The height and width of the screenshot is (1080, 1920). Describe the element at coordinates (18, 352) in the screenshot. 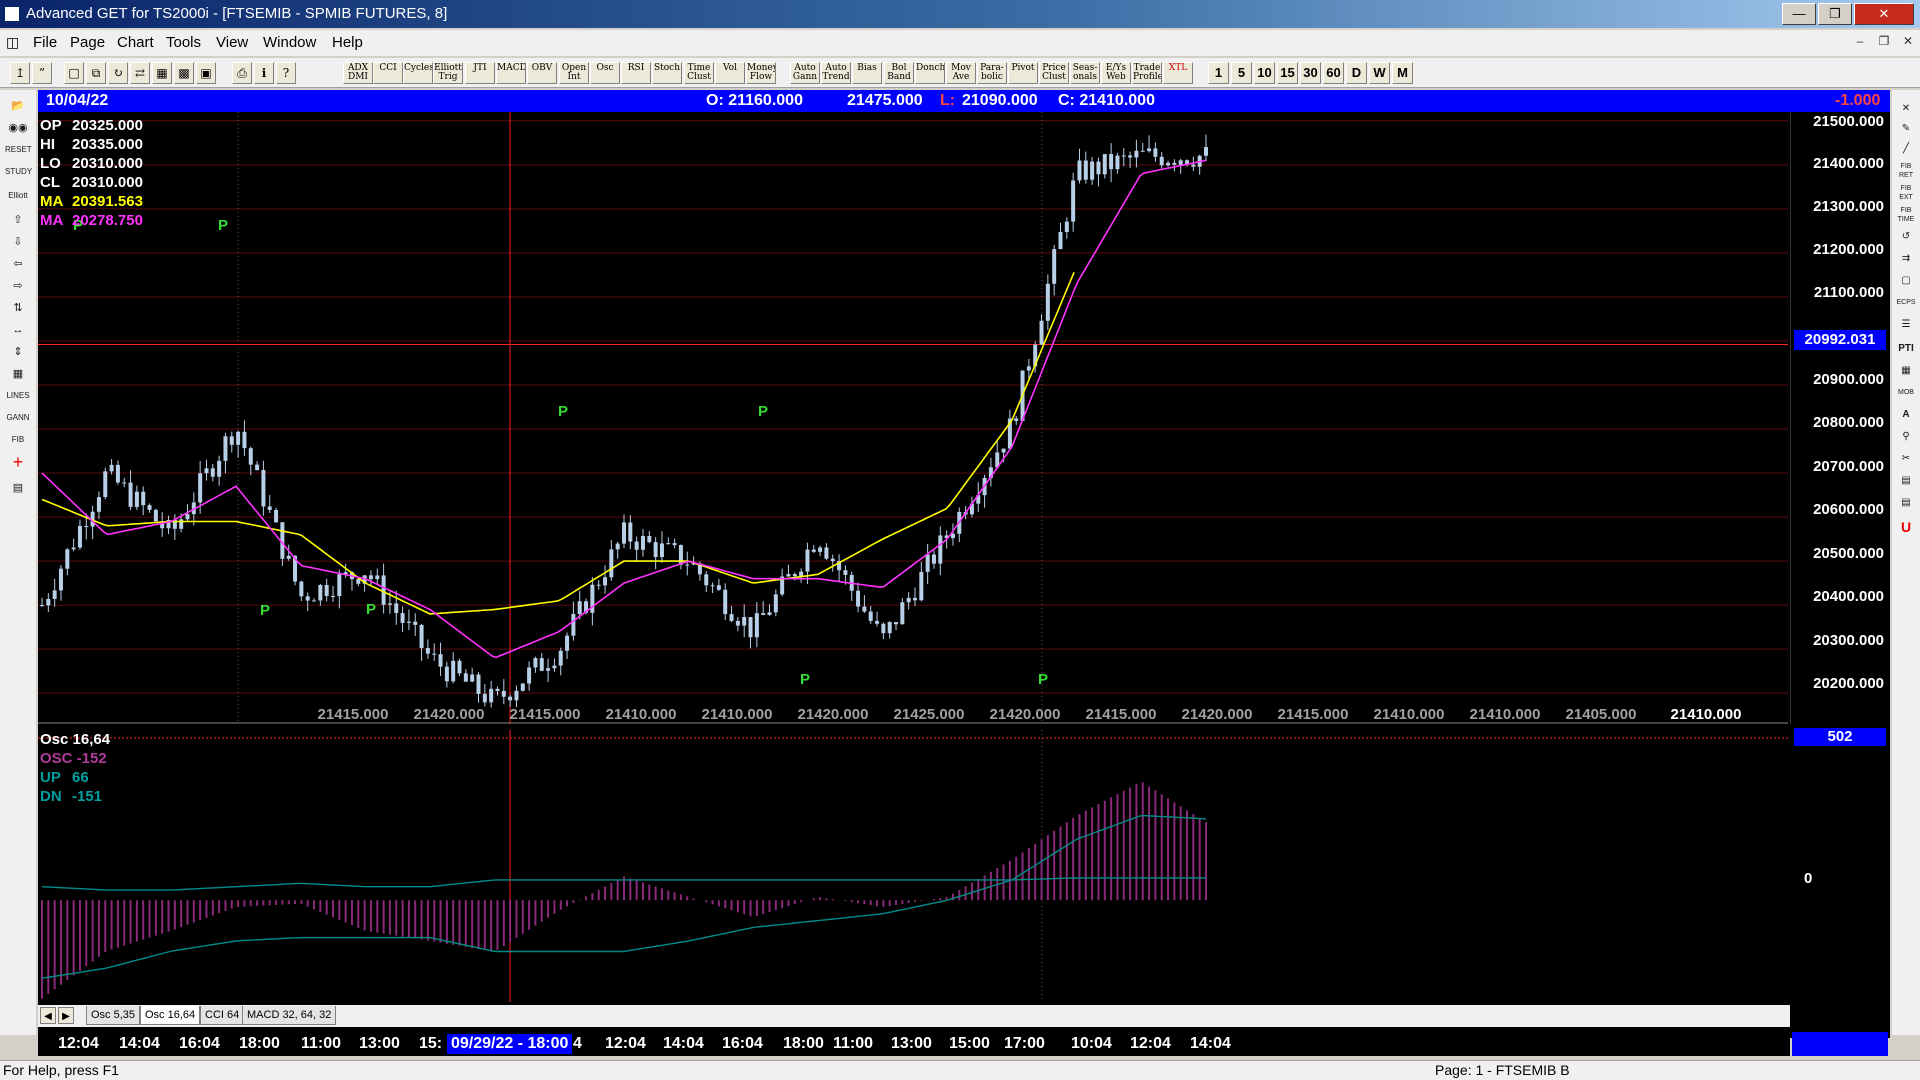

I see `scale-icon: ⇕` at that location.